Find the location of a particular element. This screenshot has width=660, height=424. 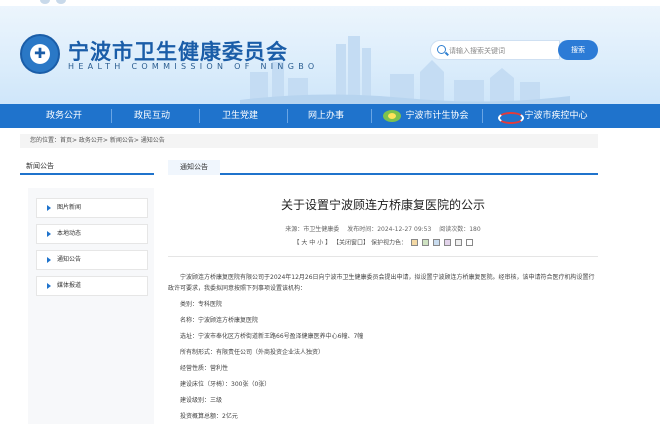

main-navigation: 政务公开 政民互动 卫生党建 网上办事 宁波市计生协会 宁波市疾控中心 is located at coordinates (330, 116).